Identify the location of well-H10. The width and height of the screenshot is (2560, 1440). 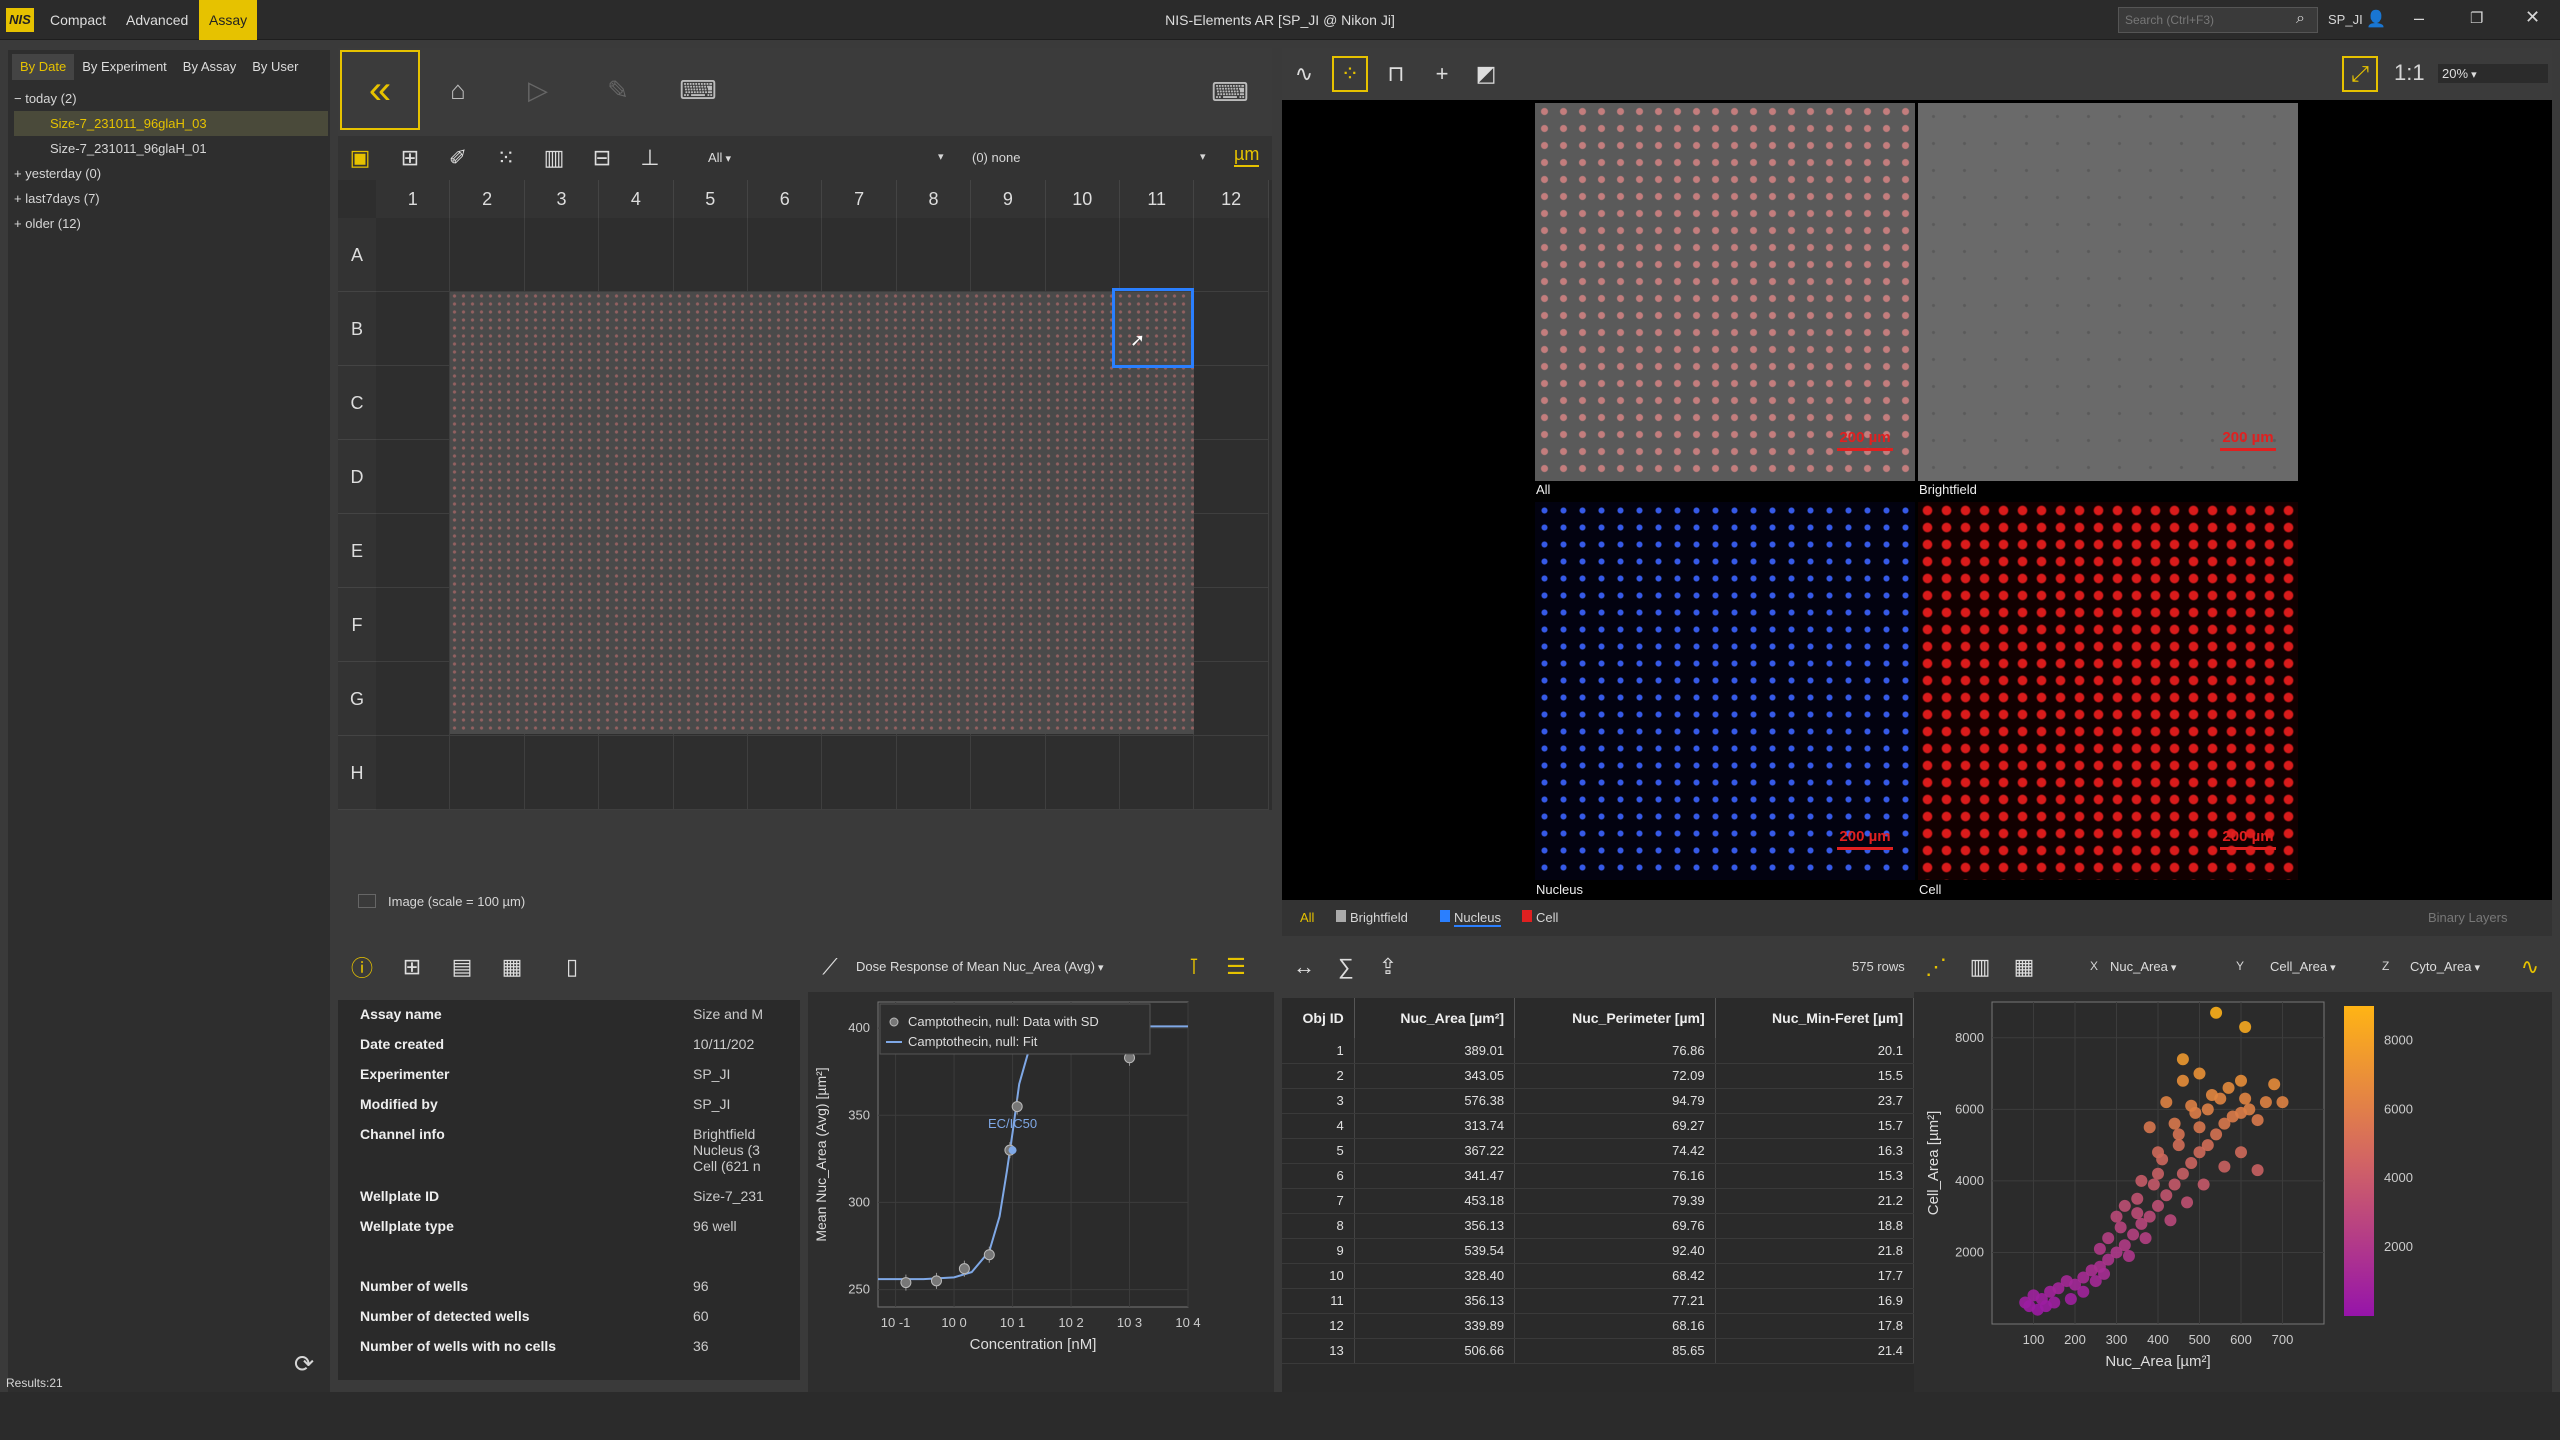
(1082, 773).